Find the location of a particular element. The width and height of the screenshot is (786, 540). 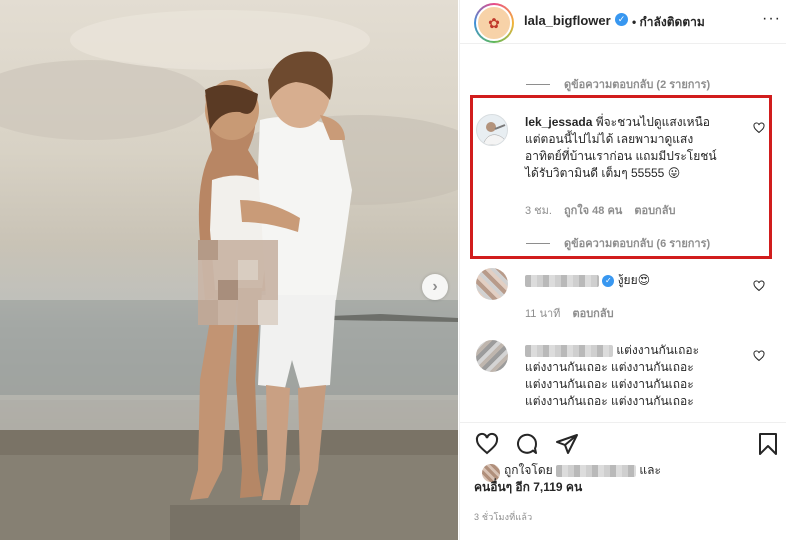

next-photo-arrow: › is located at coordinates (435, 287).